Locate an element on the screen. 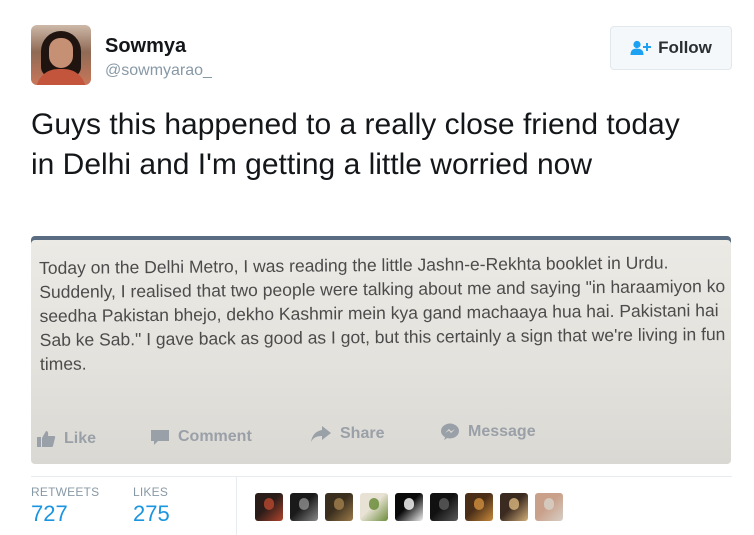 The height and width of the screenshot is (535, 754). follow-button: Follow is located at coordinates (671, 48).